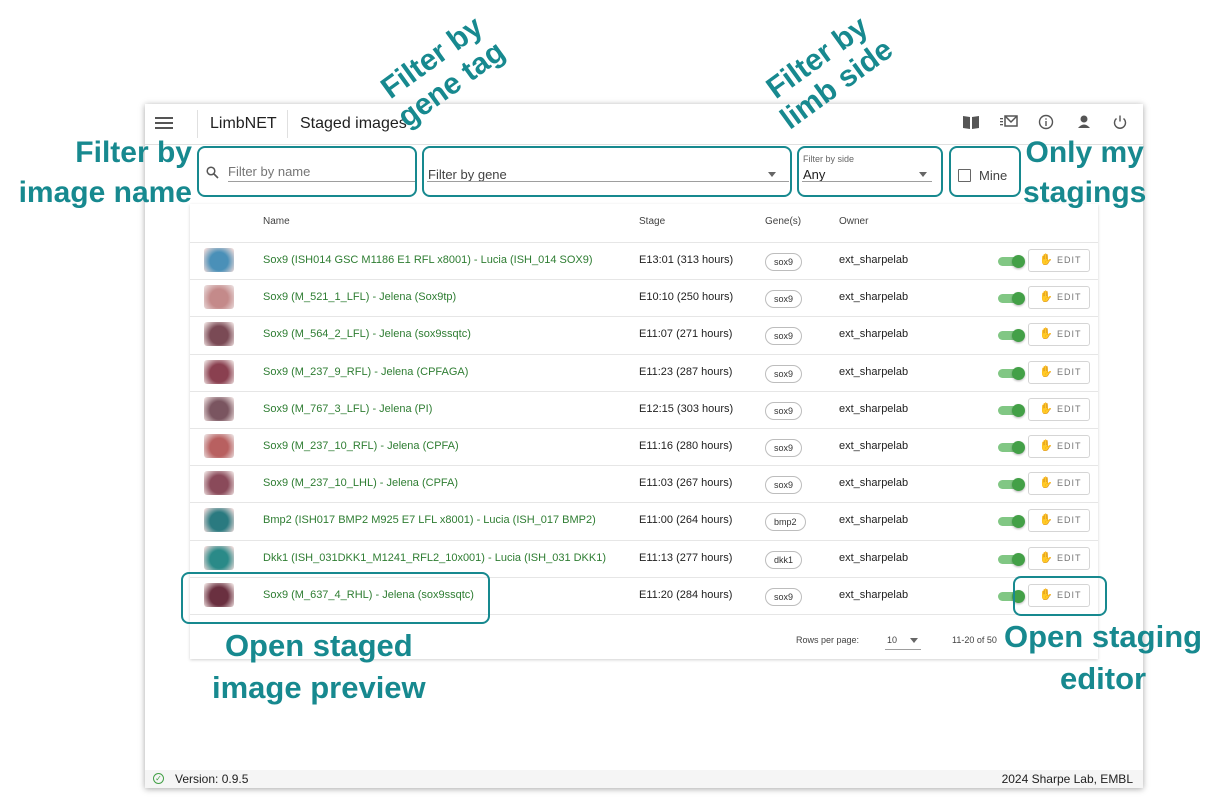  What do you see at coordinates (1103, 658) in the screenshot?
I see `annotation-open-editor: Open staging editor` at bounding box center [1103, 658].